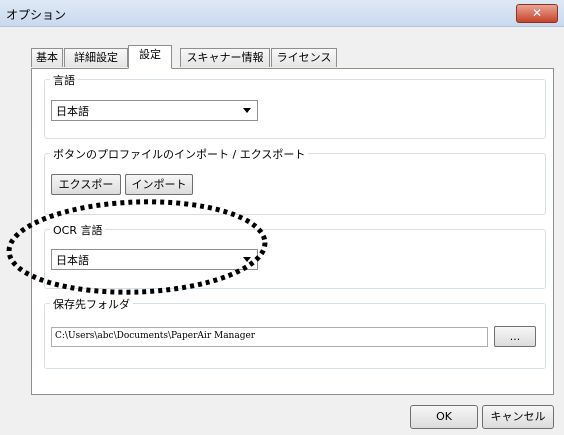 The image size is (564, 435). I want to click on tab-settings: 設定, so click(150, 57).